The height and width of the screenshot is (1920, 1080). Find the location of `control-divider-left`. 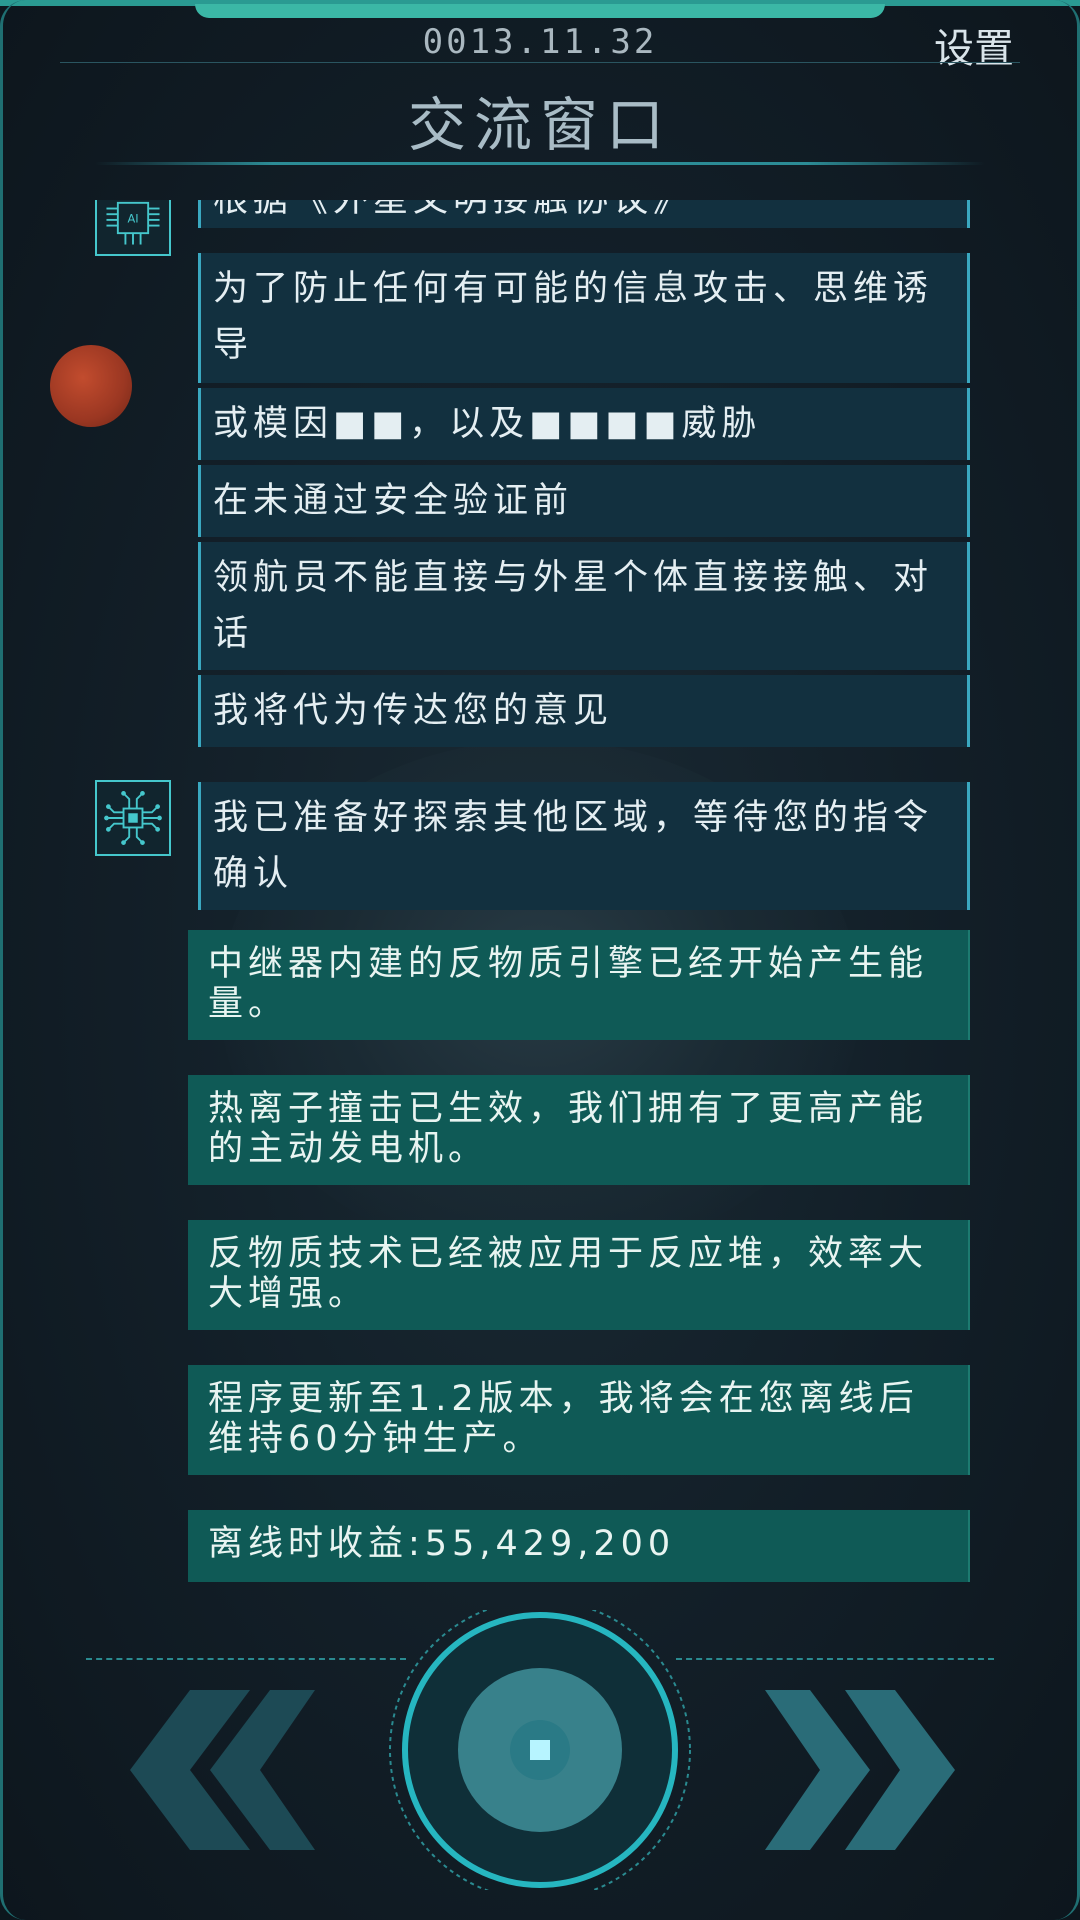

control-divider-left is located at coordinates (246, 1659).